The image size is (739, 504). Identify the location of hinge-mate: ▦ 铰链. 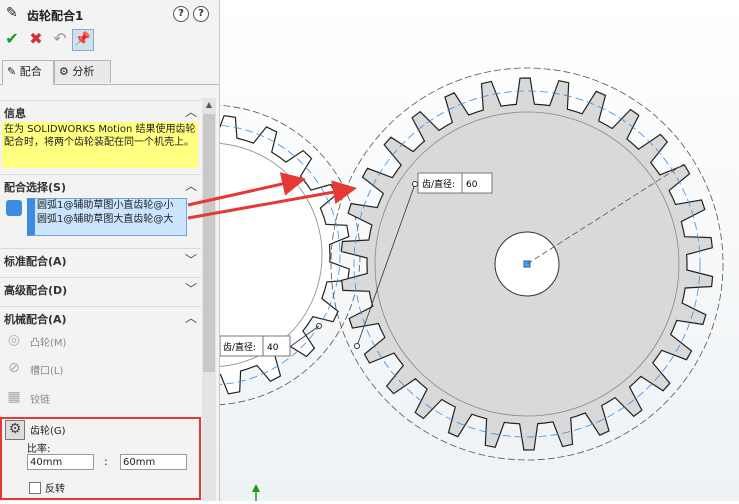
(100, 398).